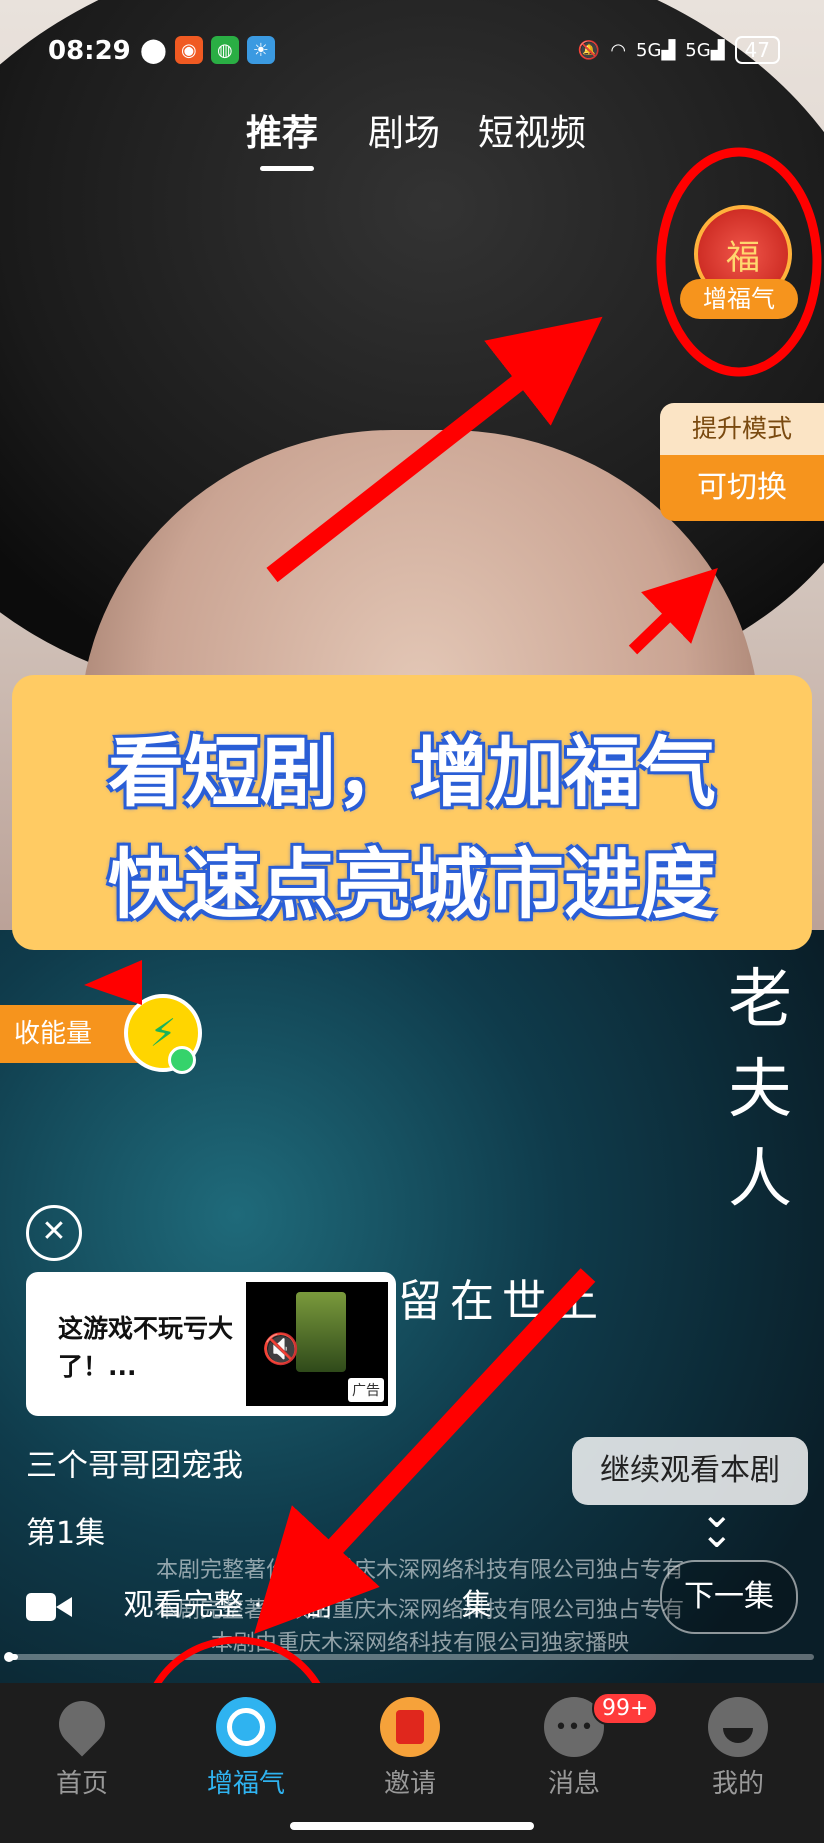  Describe the element at coordinates (89, 51) in the screenshot. I see `status-time: 08:29` at that location.